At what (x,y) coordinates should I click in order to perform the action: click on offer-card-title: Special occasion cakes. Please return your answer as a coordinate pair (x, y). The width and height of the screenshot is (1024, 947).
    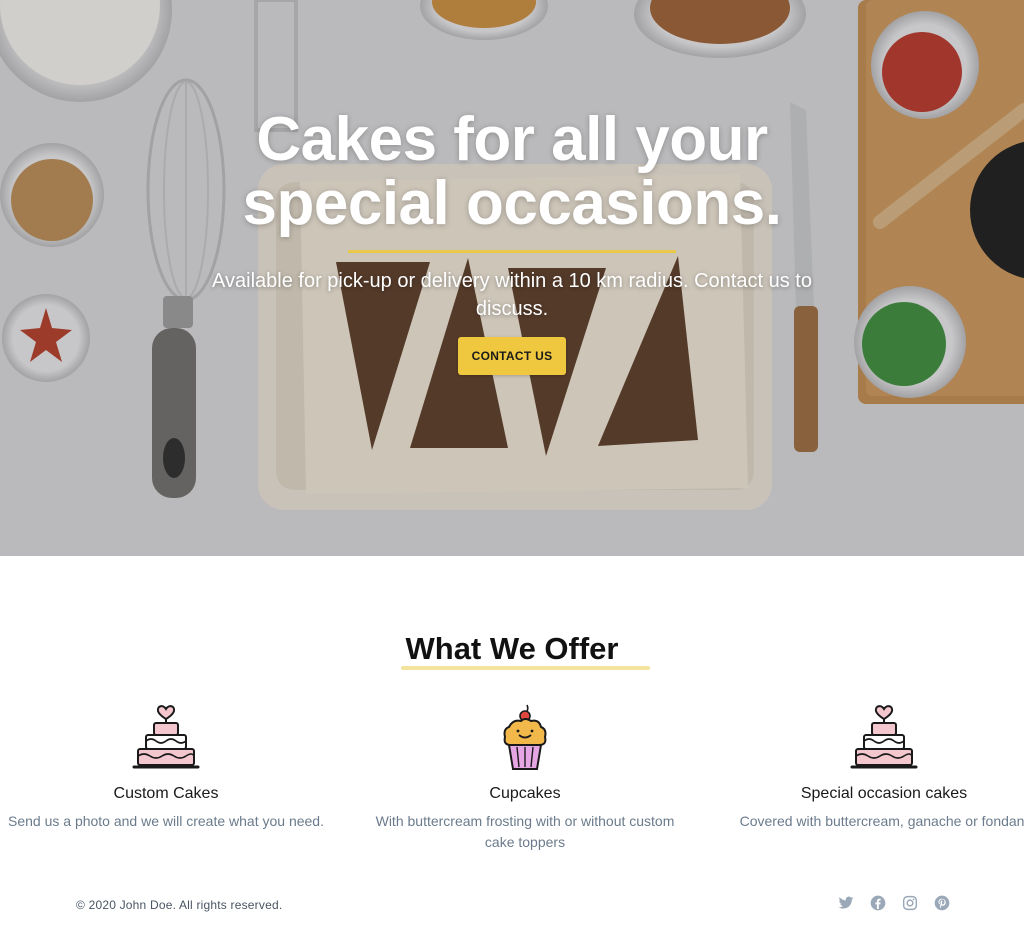
    Looking at the image, I should click on (884, 793).